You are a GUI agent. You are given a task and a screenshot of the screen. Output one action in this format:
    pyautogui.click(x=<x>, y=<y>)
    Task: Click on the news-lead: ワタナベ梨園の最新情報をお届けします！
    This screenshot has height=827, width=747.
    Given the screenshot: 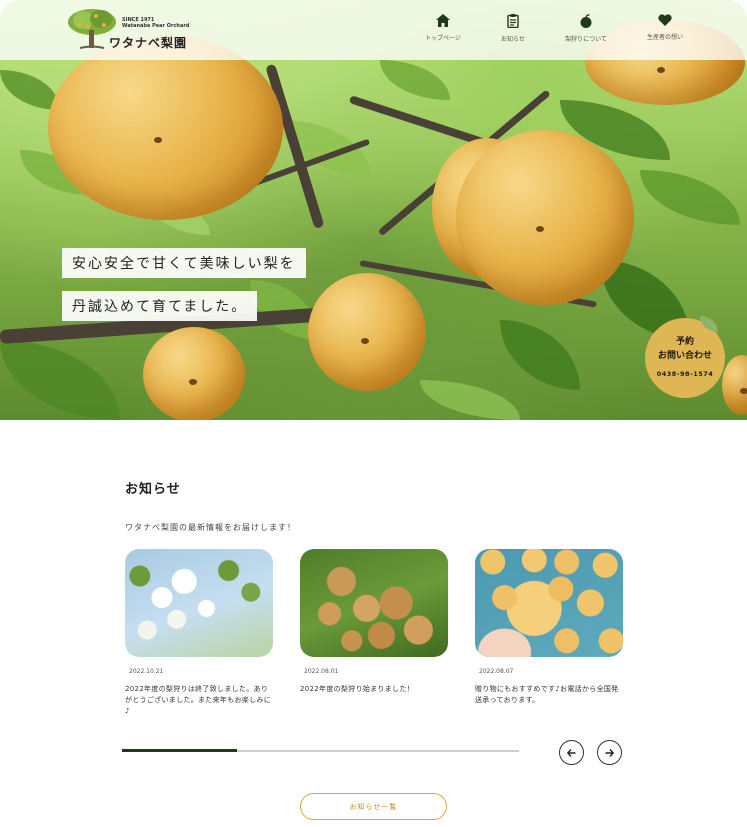 What is the action you would take?
    pyautogui.click(x=210, y=527)
    